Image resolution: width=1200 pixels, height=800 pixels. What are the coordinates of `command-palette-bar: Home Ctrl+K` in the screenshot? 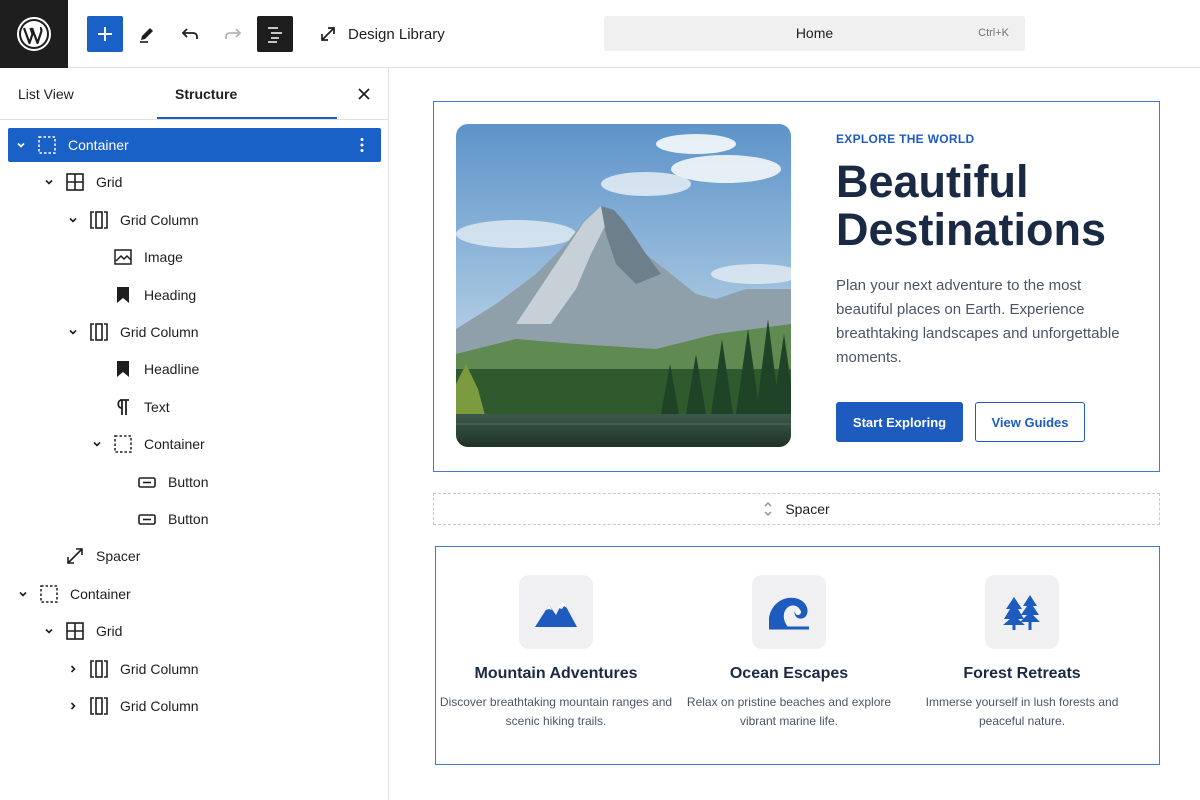 It's located at (814, 33).